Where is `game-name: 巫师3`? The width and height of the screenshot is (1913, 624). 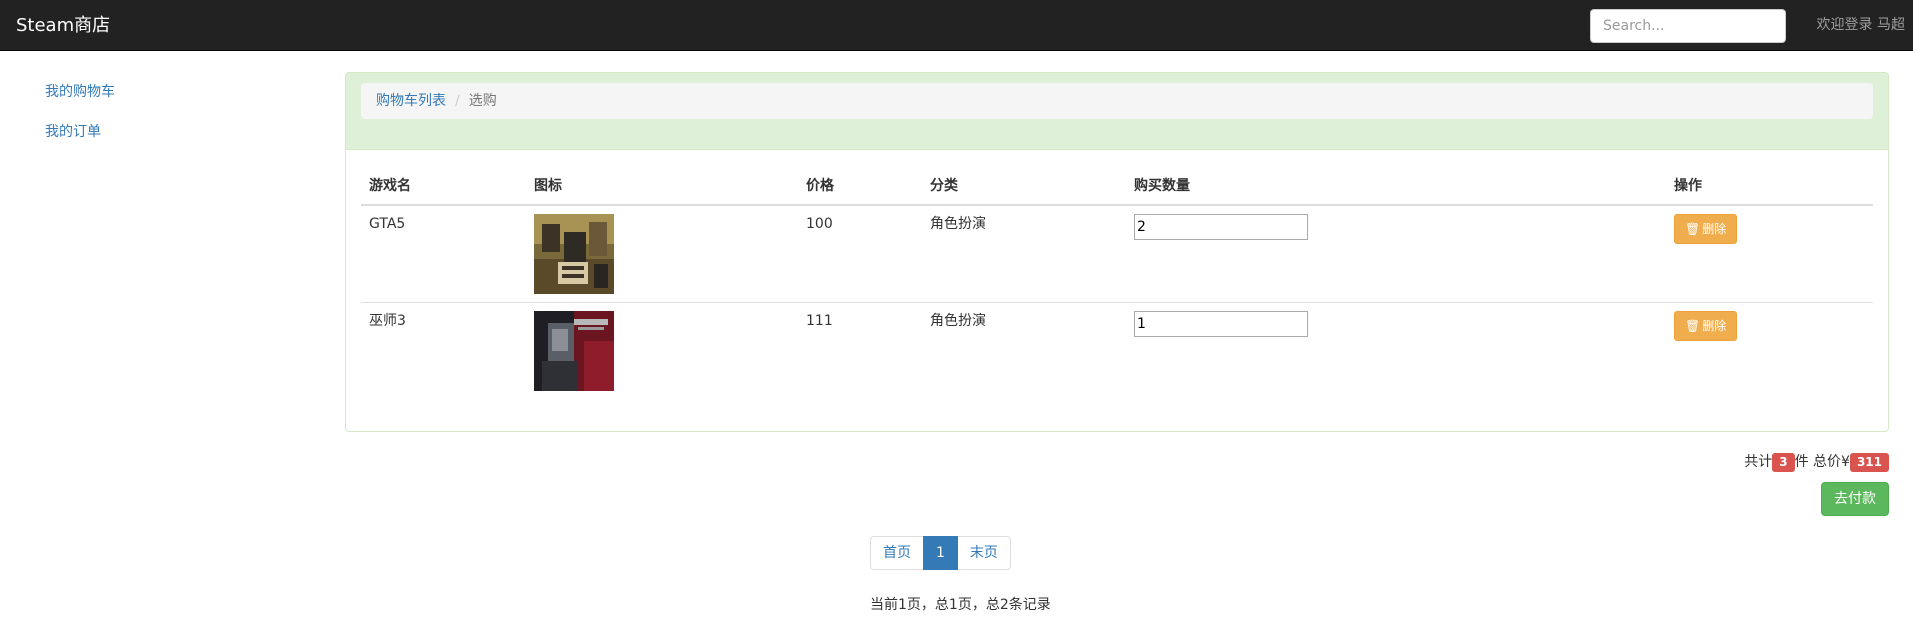
game-name: 巫师3 is located at coordinates (387, 321).